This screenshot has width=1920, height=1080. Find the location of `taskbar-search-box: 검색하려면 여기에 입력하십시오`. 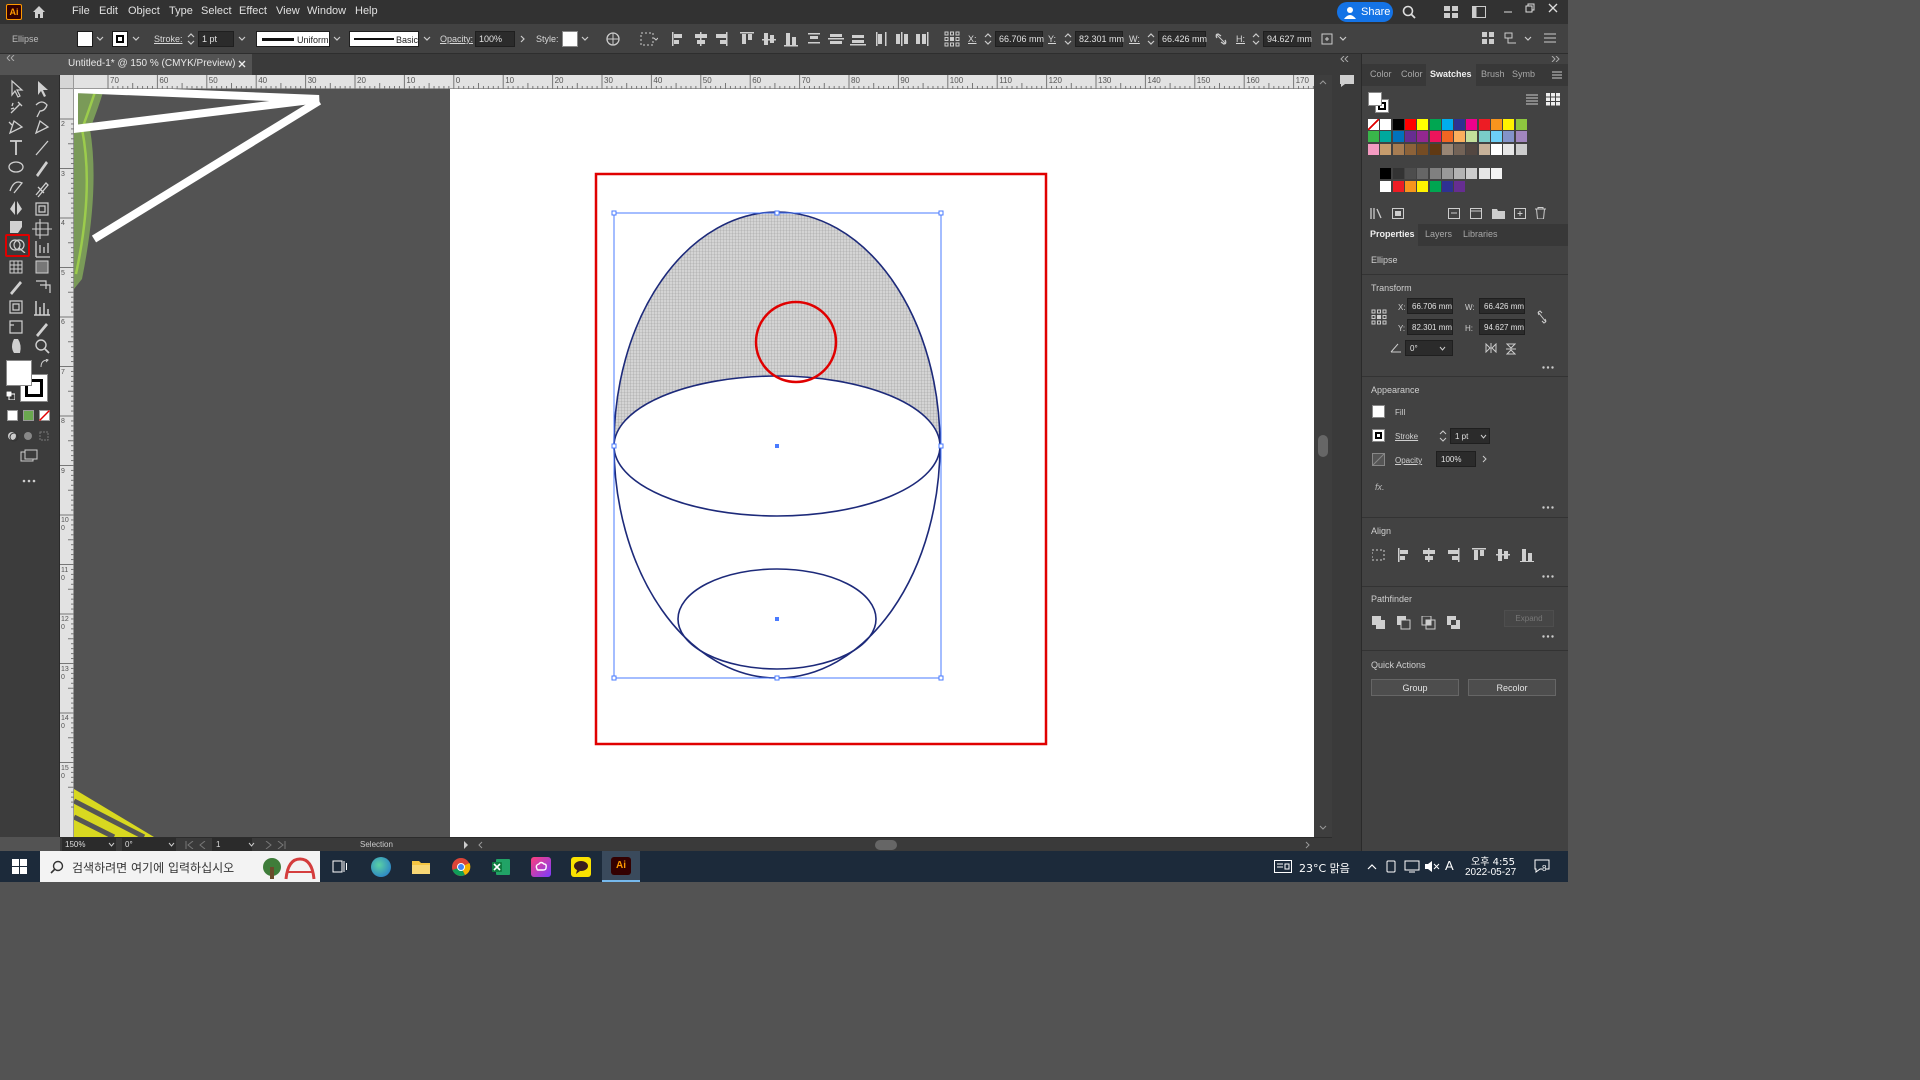

taskbar-search-box: 검색하려면 여기에 입력하십시오 is located at coordinates (180, 866).